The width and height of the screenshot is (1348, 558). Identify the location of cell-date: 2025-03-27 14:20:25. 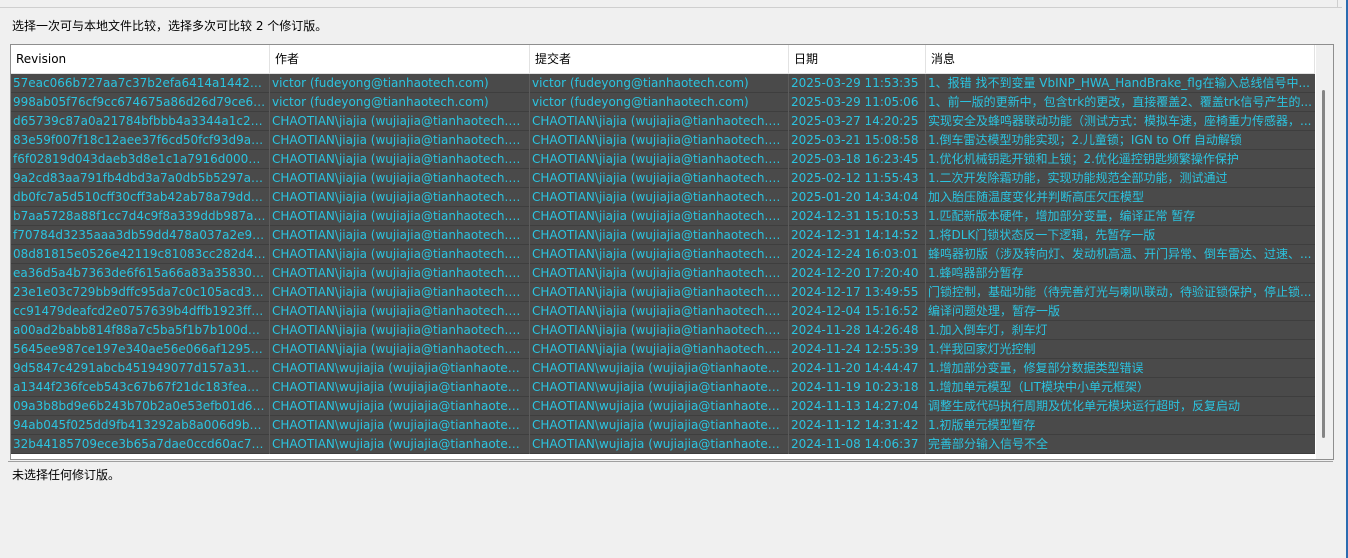
(857, 121).